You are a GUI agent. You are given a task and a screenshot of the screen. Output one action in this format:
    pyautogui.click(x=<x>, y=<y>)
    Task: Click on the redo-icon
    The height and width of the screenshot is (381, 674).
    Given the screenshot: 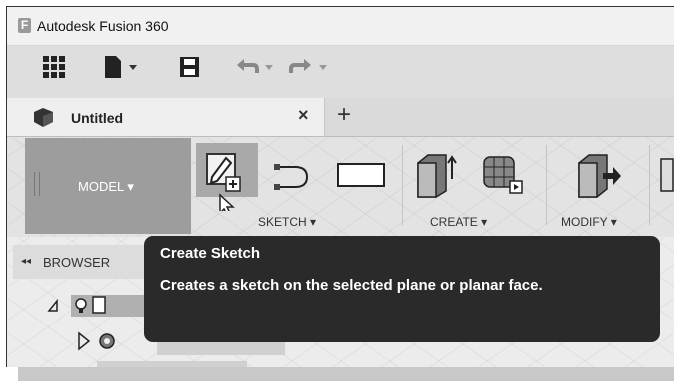 What is the action you would take?
    pyautogui.click(x=309, y=70)
    